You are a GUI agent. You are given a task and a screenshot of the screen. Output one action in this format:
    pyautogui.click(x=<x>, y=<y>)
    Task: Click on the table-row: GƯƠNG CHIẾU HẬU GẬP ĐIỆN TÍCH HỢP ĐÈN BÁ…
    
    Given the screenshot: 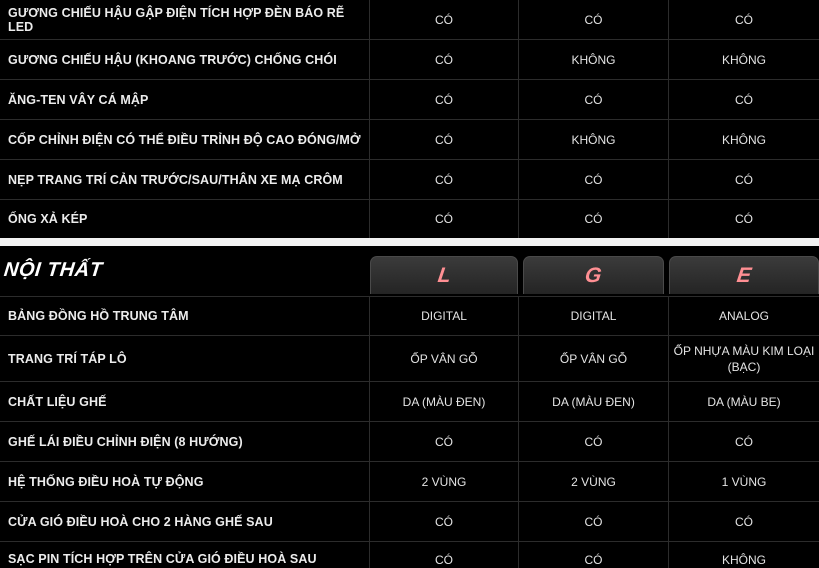 What is the action you would take?
    pyautogui.click(x=409, y=20)
    